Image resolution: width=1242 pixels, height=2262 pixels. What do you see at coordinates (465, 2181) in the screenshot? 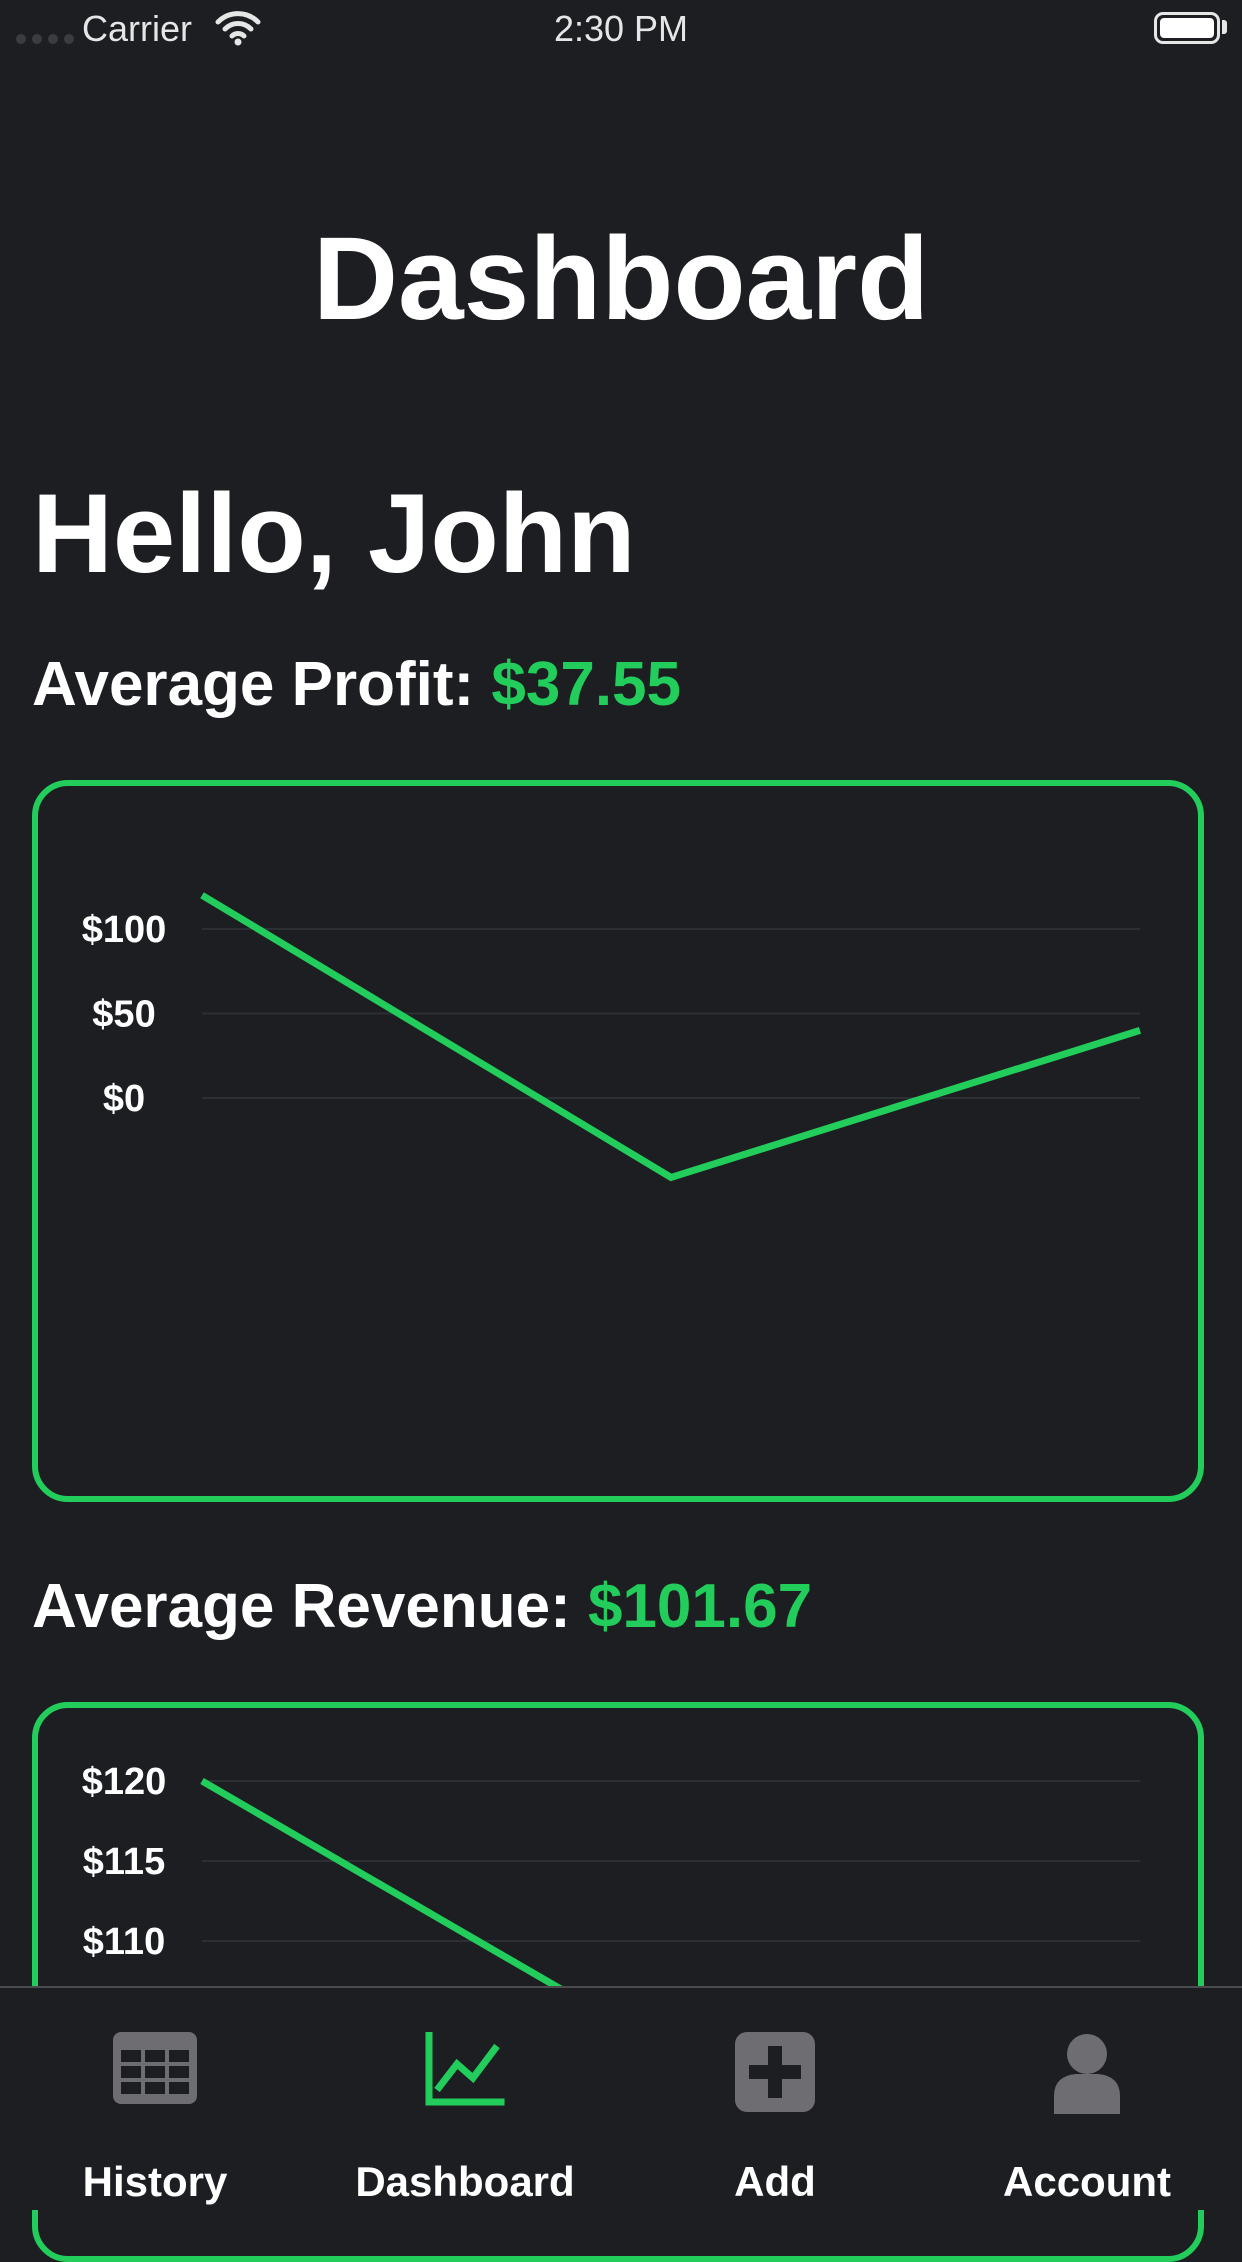
I see `tab-label-dashboard: Dashboard` at bounding box center [465, 2181].